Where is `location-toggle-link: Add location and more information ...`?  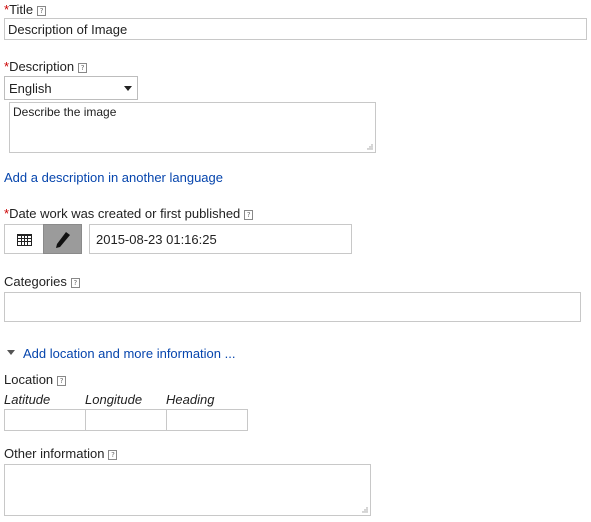 location-toggle-link: Add location and more information ... is located at coordinates (129, 353).